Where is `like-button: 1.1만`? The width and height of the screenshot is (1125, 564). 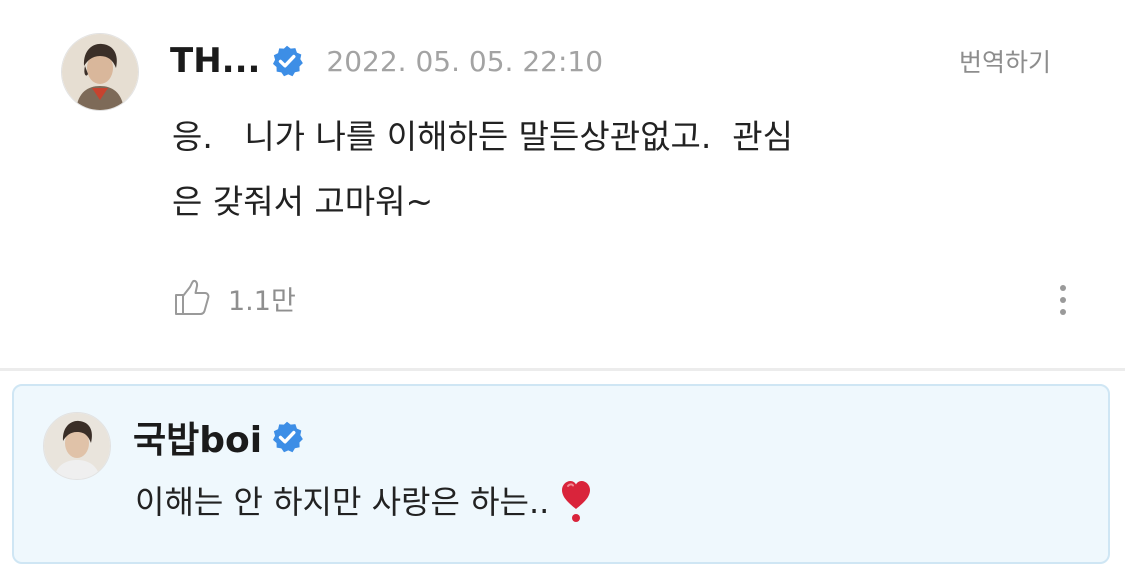
like-button: 1.1만 is located at coordinates (234, 298).